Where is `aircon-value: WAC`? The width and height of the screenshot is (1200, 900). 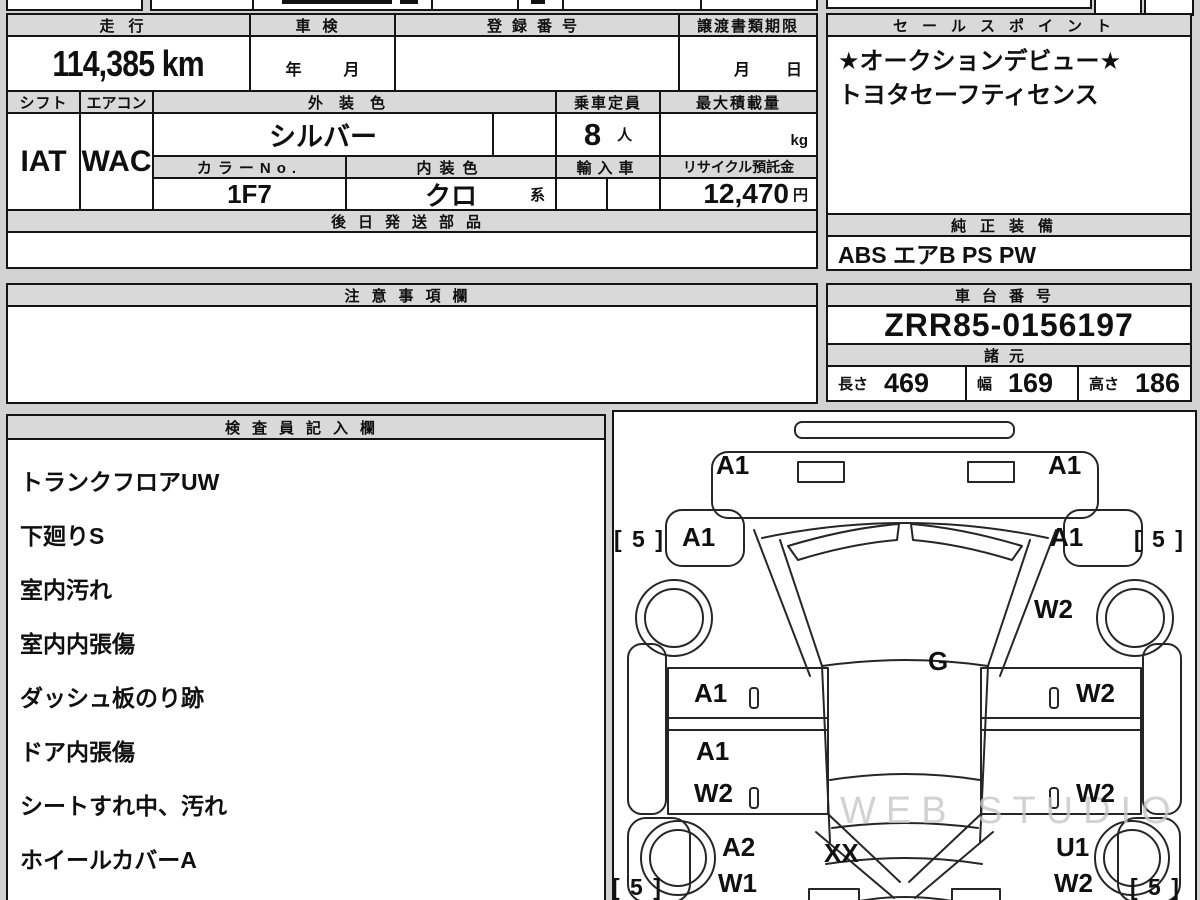
aircon-value: WAC is located at coordinates (116, 161).